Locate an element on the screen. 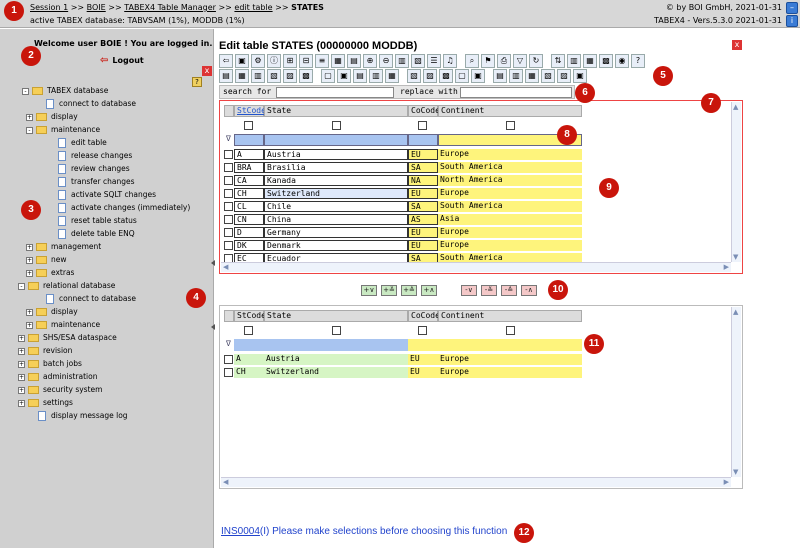  add-selection-button: +≚ is located at coordinates (389, 290).